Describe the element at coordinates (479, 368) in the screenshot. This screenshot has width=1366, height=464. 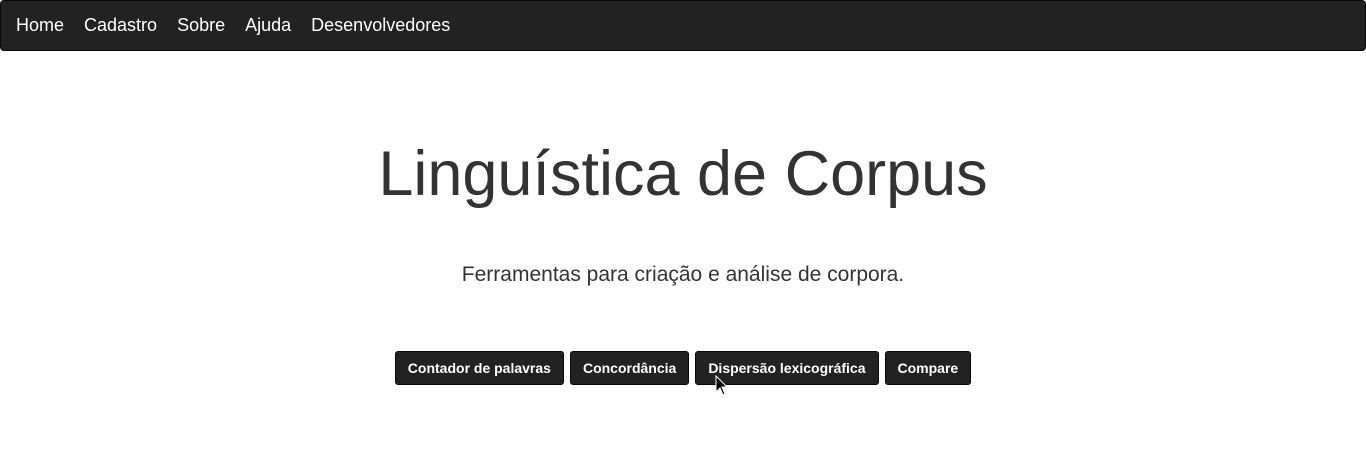
I see `word-counter-button: Contador de palavras` at that location.